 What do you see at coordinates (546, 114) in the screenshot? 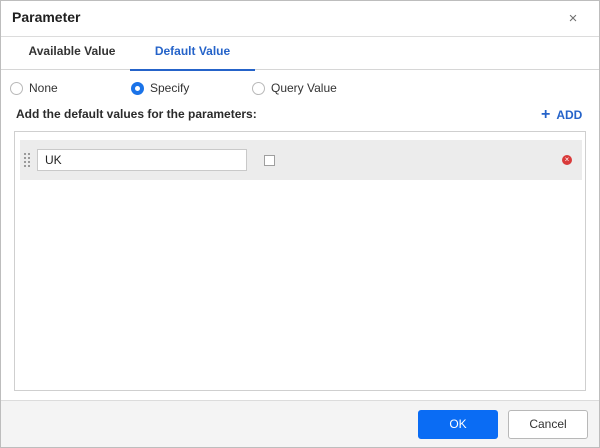
I see `plus-icon: +` at bounding box center [546, 114].